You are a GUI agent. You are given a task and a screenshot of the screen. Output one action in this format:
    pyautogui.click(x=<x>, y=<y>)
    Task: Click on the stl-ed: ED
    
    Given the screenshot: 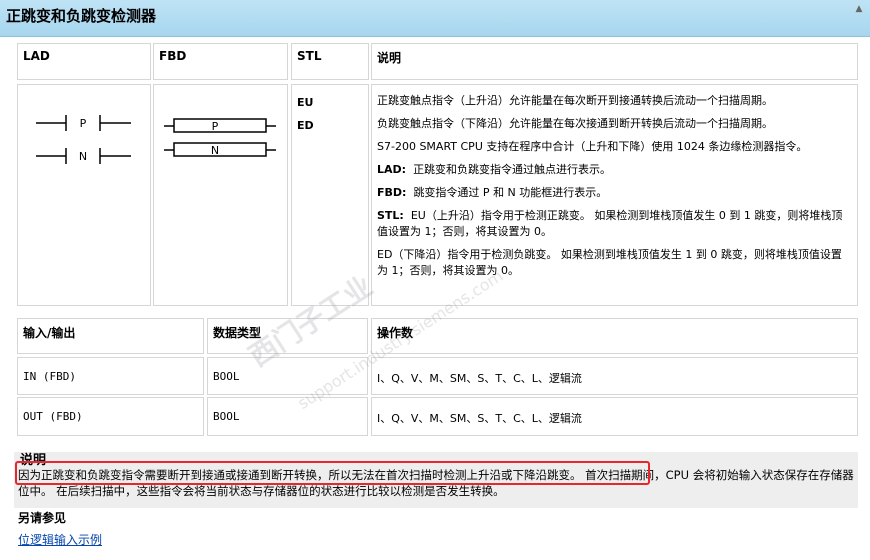 What is the action you would take?
    pyautogui.click(x=305, y=125)
    